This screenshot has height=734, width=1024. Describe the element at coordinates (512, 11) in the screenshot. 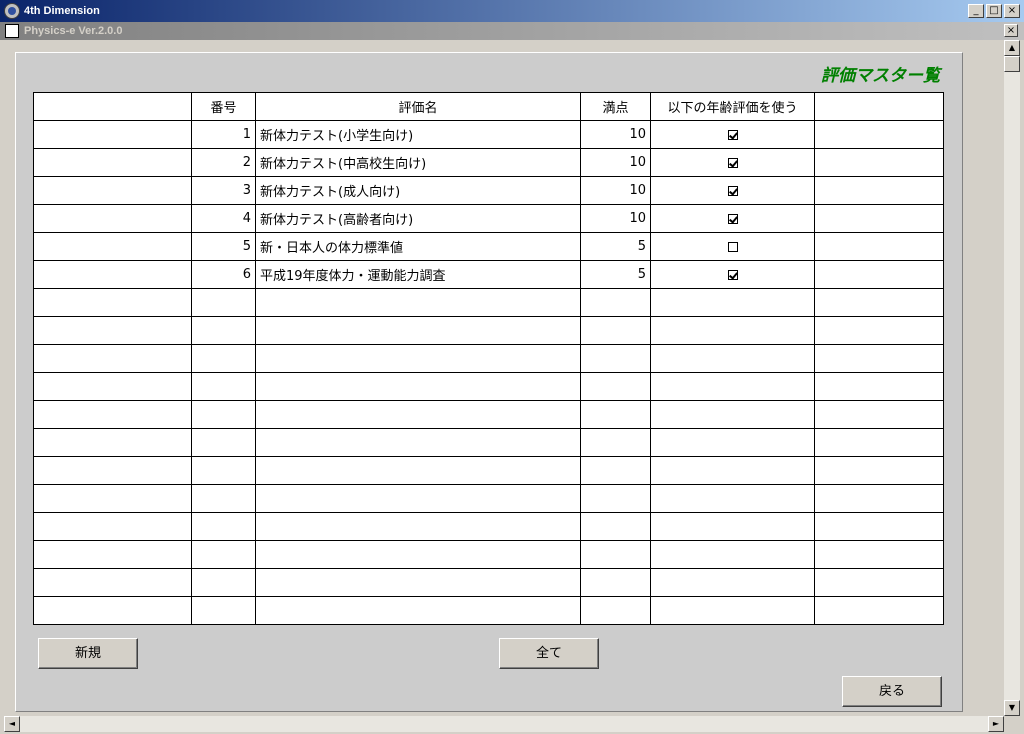

I see `app-titlebar: 4th Dimension _ □ ×` at that location.